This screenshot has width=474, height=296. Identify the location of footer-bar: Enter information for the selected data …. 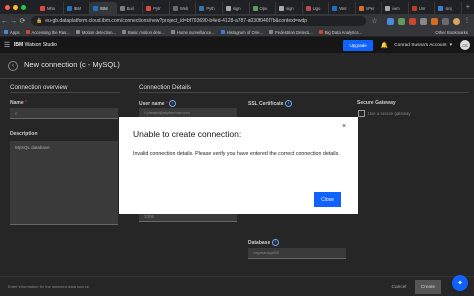
(237, 286).